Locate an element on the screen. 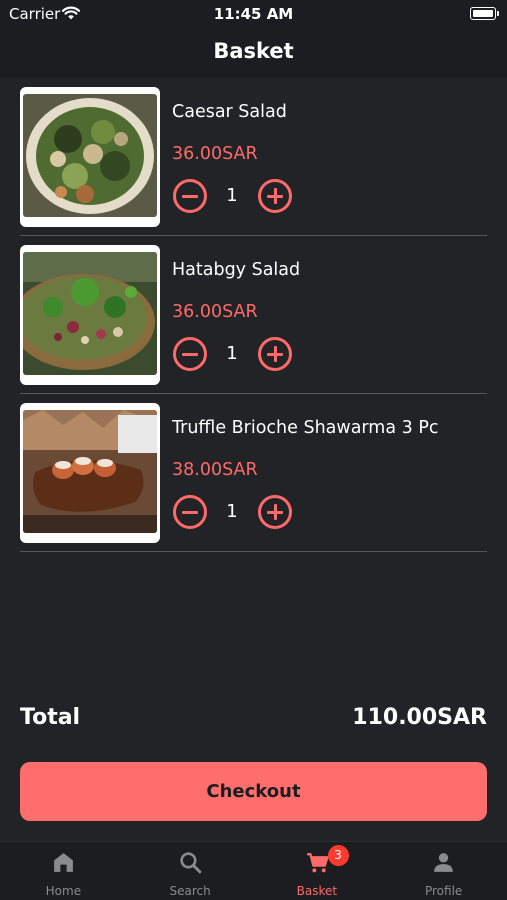 The height and width of the screenshot is (900, 507). battery-icon is located at coordinates (484, 13).